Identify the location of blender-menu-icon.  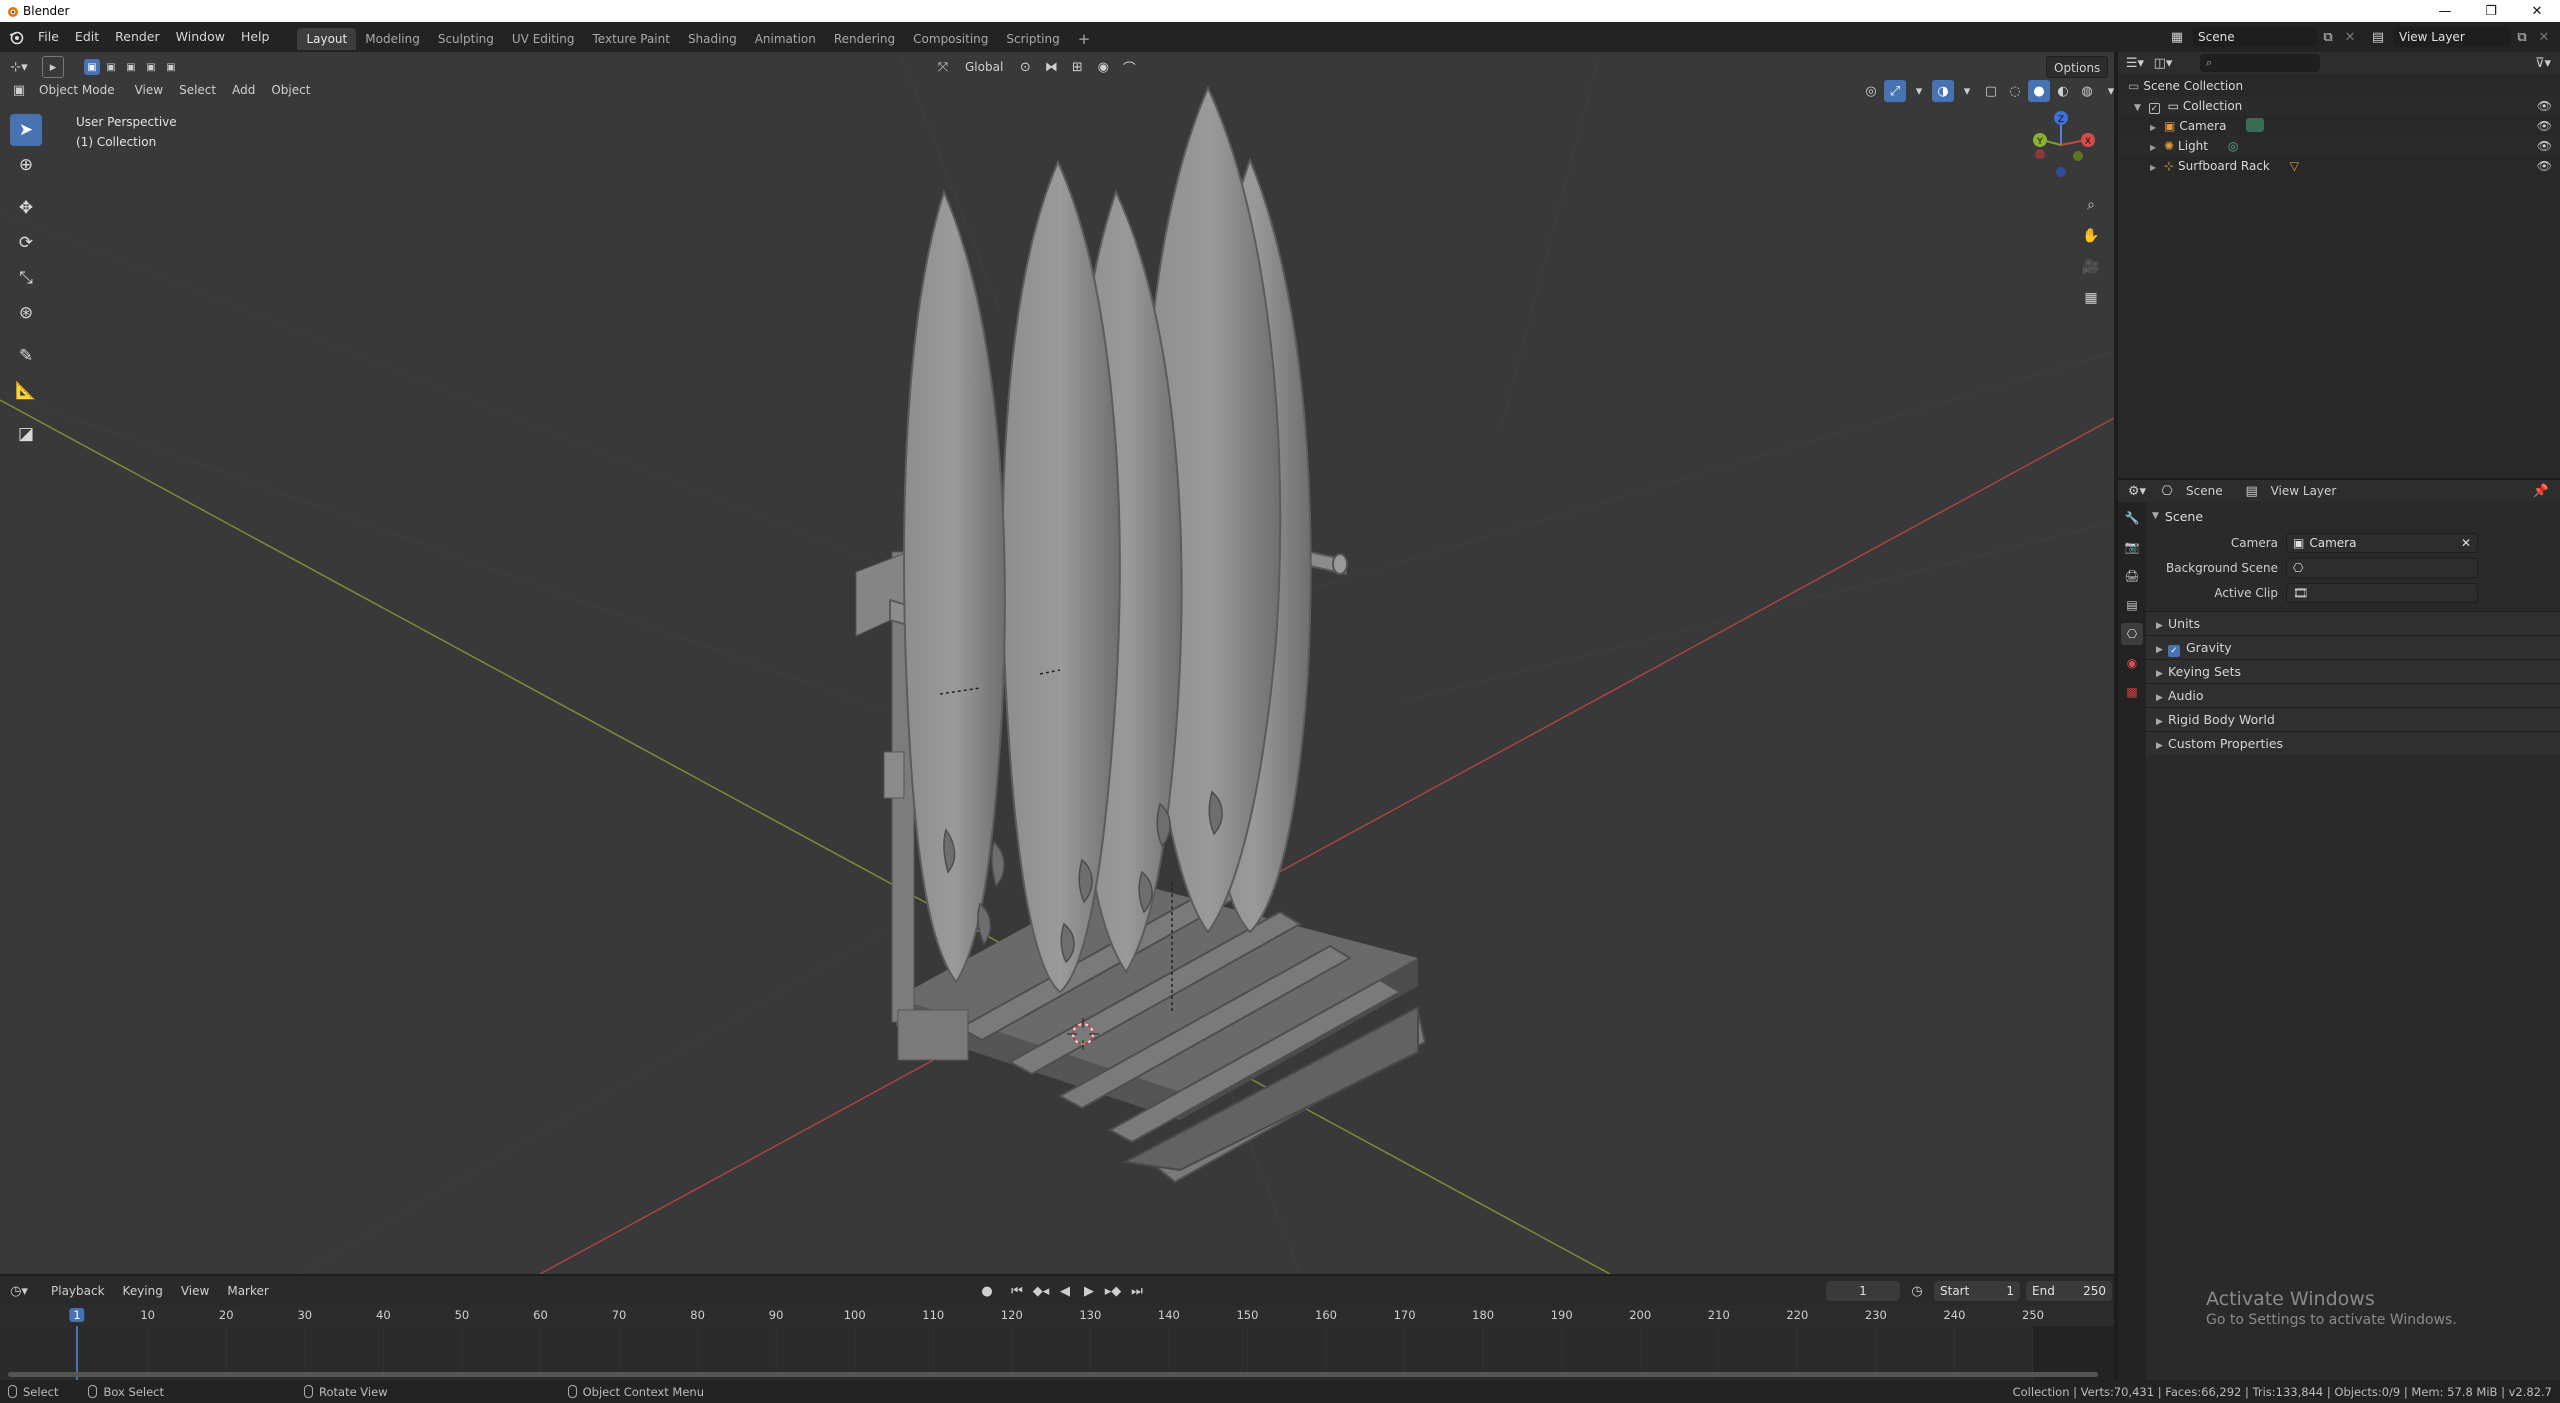
(16, 37).